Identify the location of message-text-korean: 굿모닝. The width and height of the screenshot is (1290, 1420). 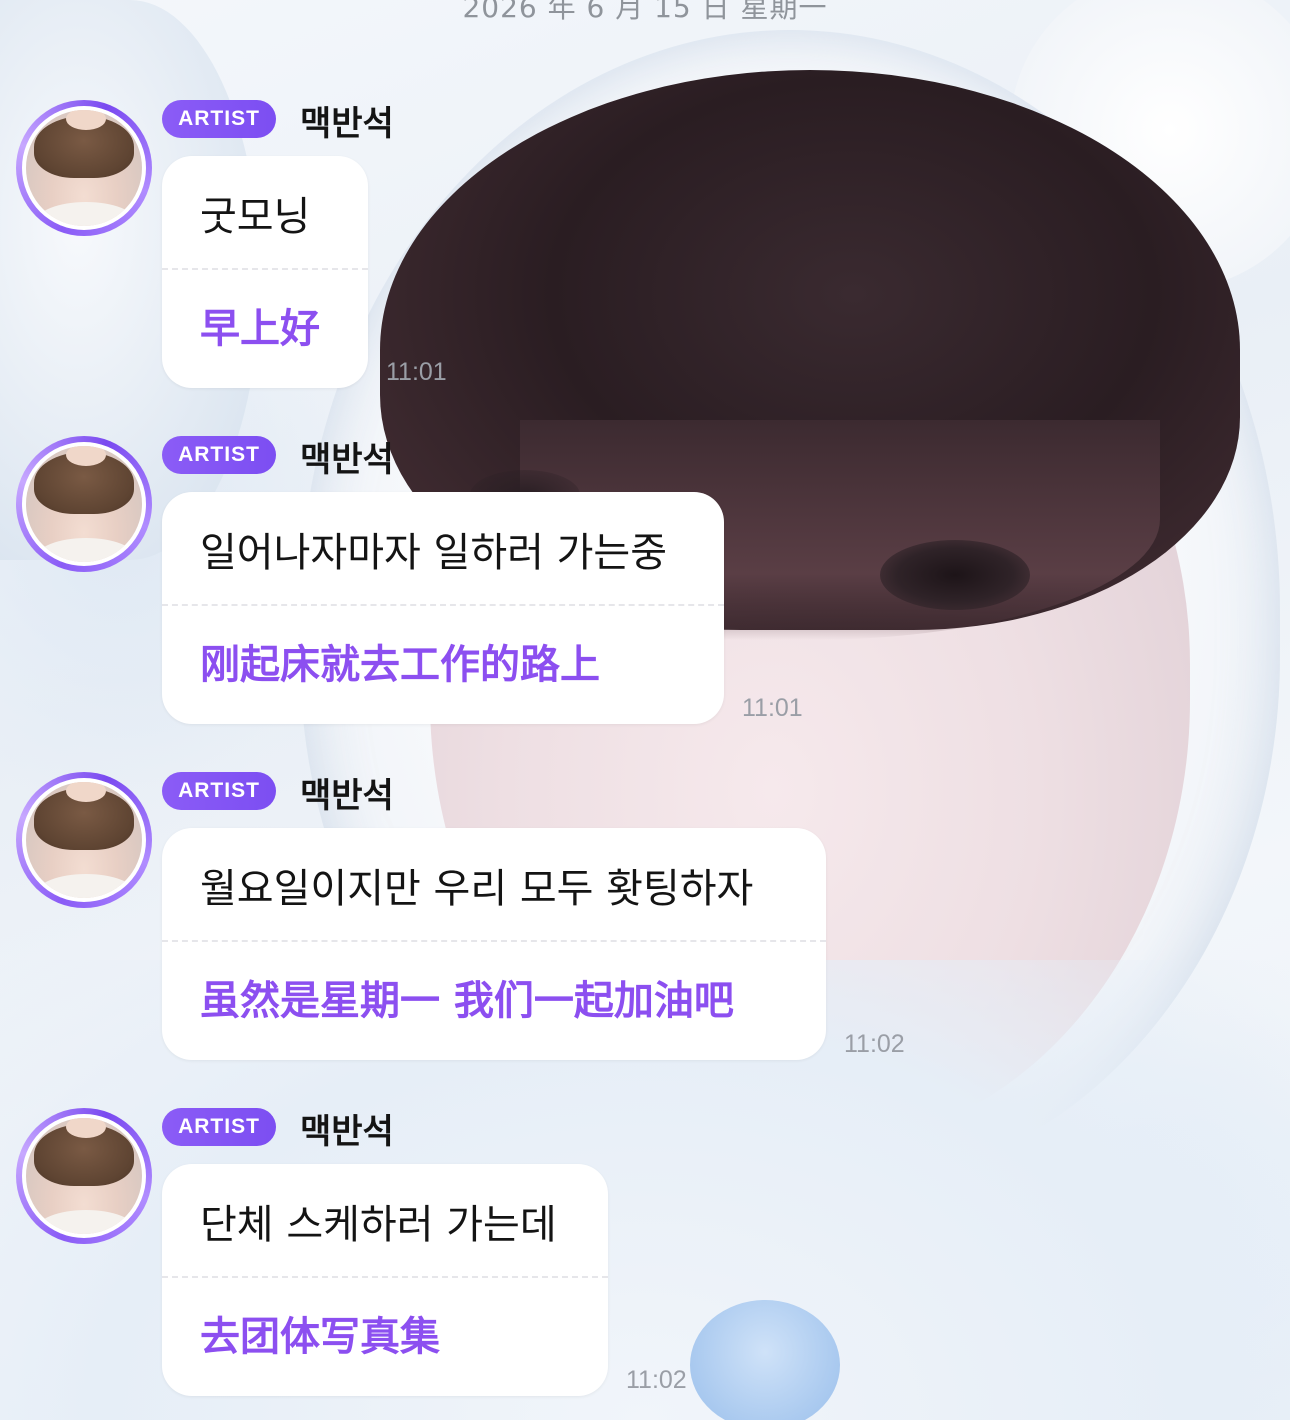
(255, 217).